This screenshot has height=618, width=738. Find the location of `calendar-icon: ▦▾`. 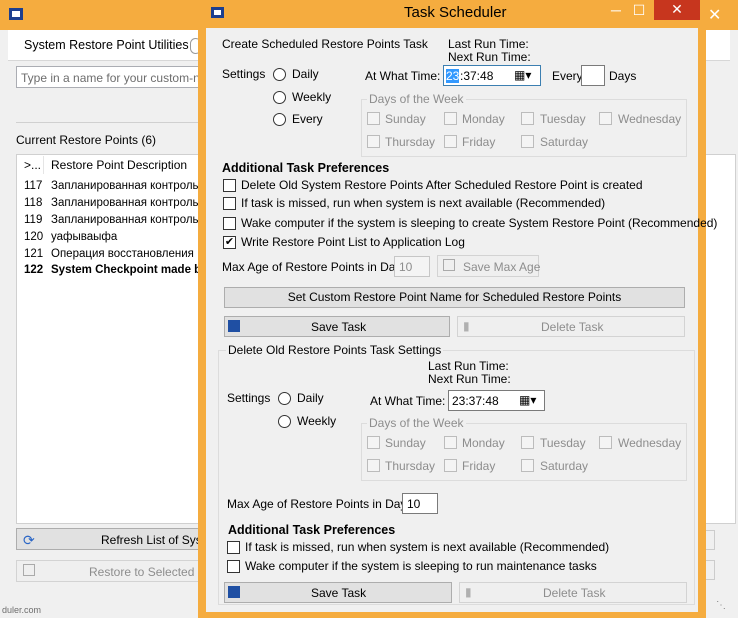

calendar-icon: ▦▾ is located at coordinates (522, 75).